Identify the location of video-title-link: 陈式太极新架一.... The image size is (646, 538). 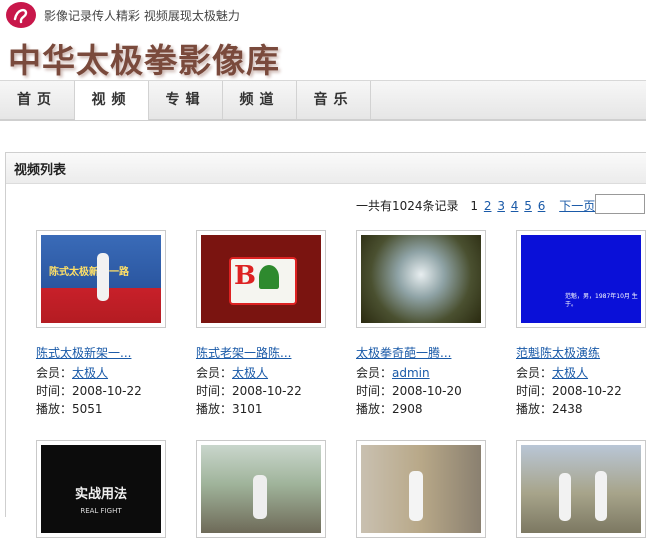
(83, 352).